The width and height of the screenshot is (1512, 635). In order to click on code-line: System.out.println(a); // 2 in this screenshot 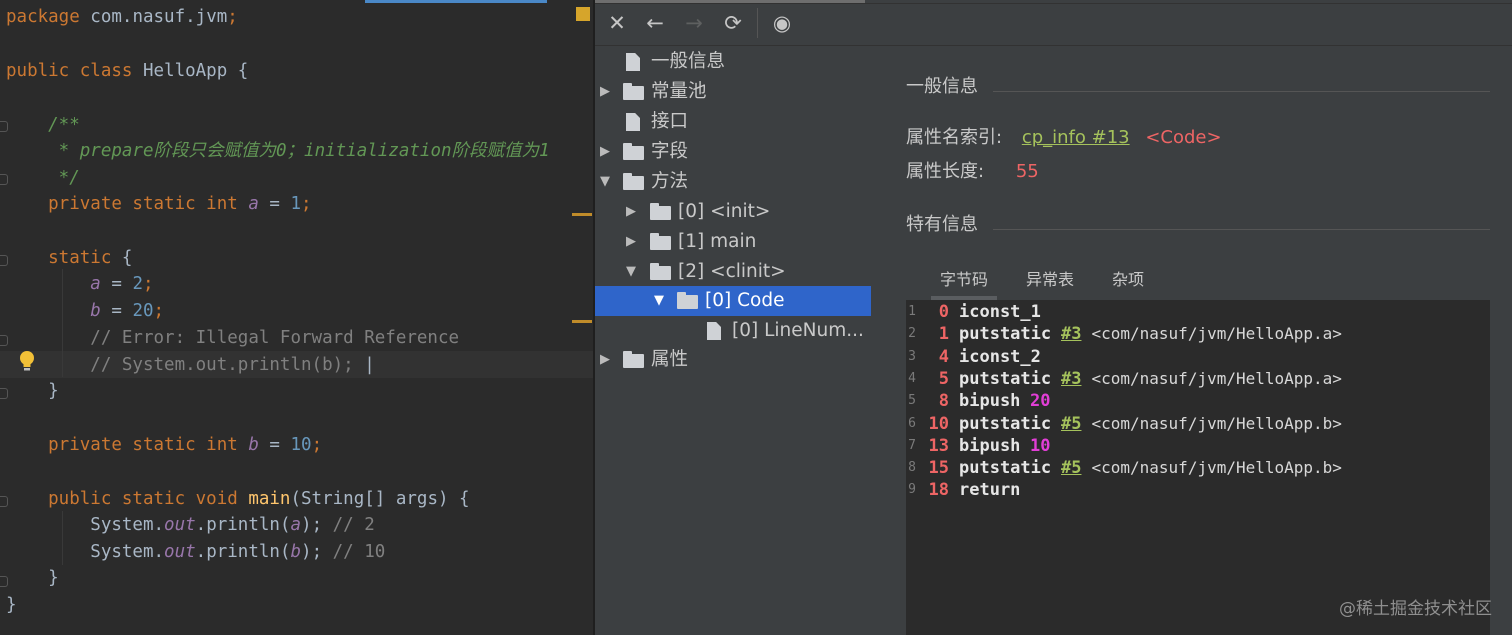, I will do `click(190, 525)`.